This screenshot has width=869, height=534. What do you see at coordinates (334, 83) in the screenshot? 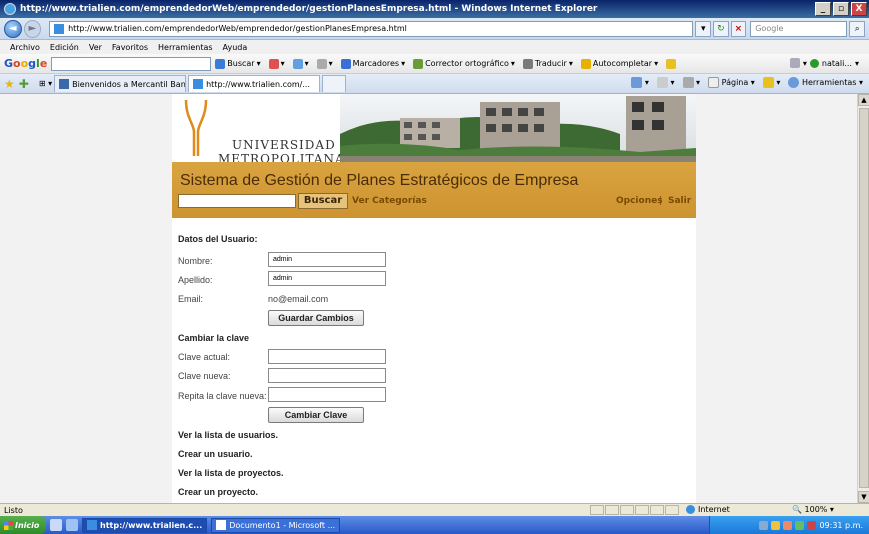
I see `new-tab-button` at bounding box center [334, 83].